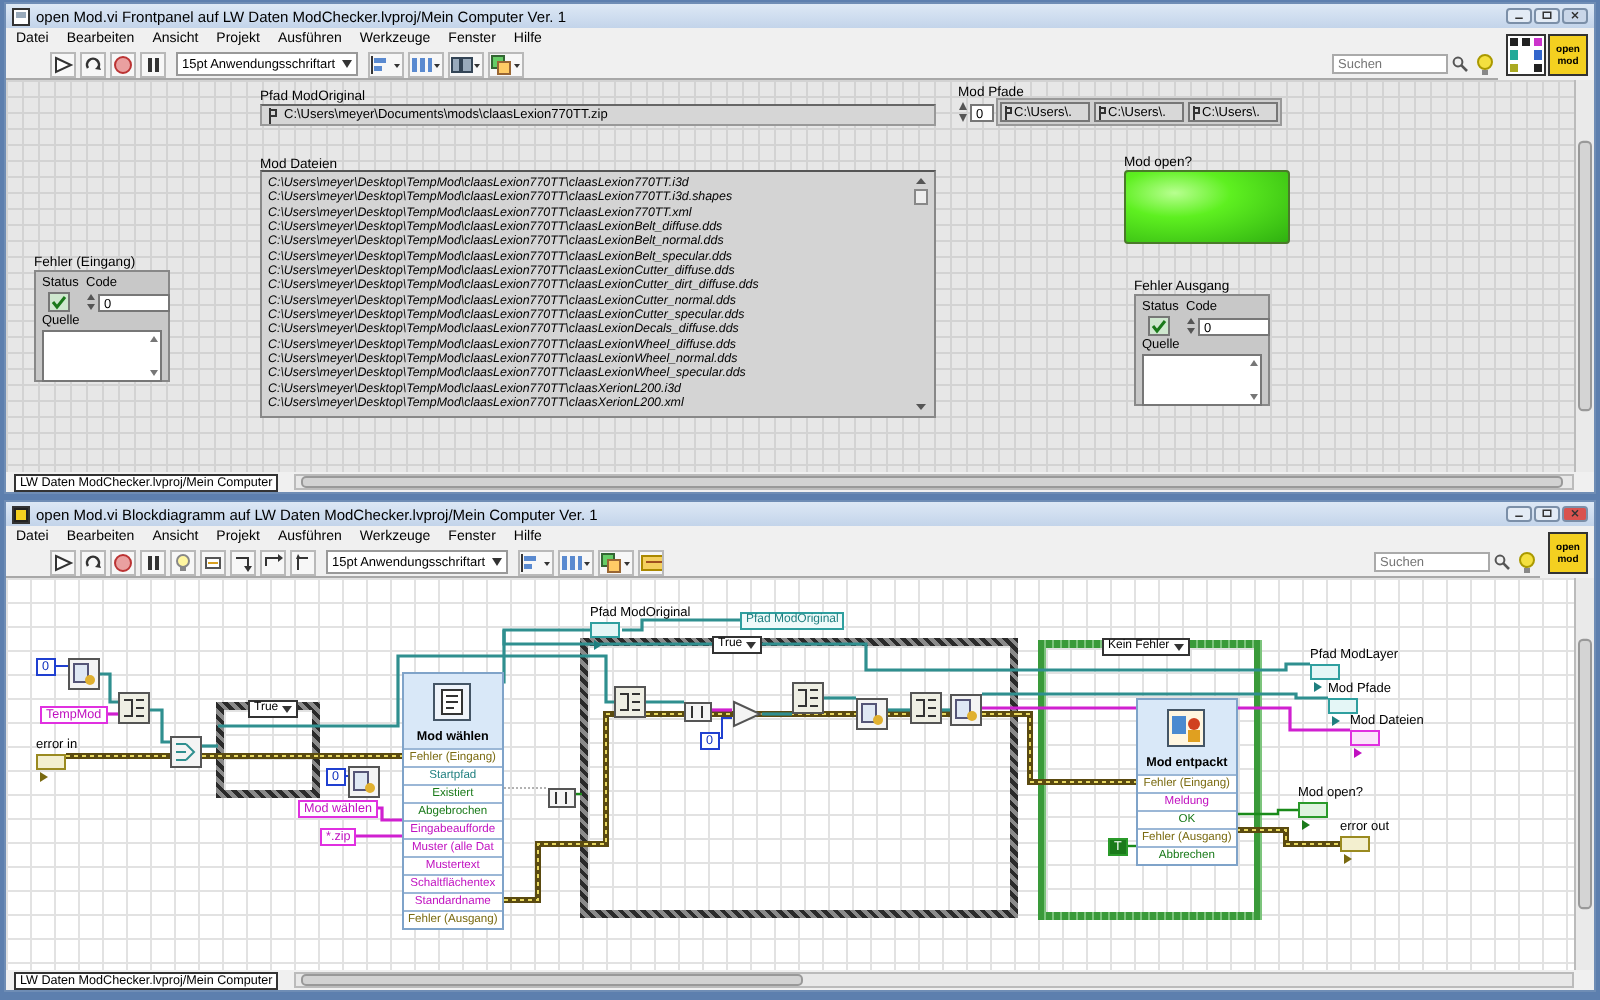  What do you see at coordinates (650, 562) in the screenshot?
I see `cleanup-icon` at bounding box center [650, 562].